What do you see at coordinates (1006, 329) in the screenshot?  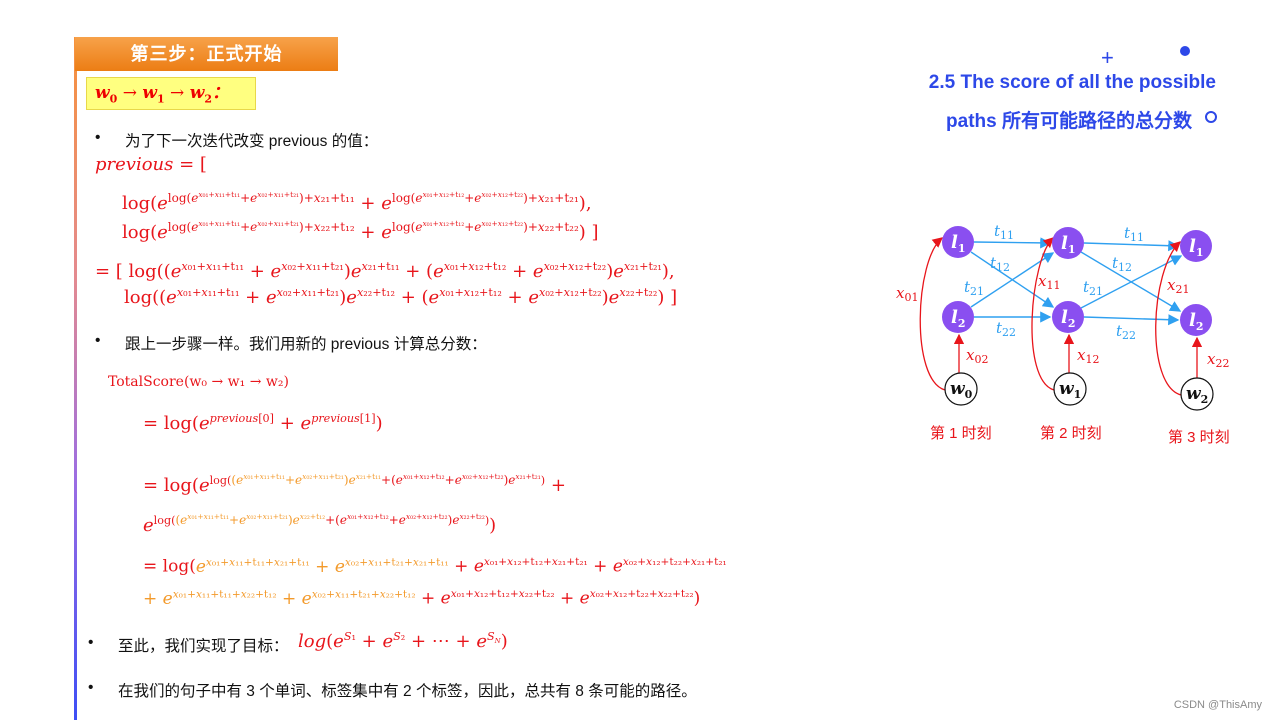 I see `label-t22-a: t22` at bounding box center [1006, 329].